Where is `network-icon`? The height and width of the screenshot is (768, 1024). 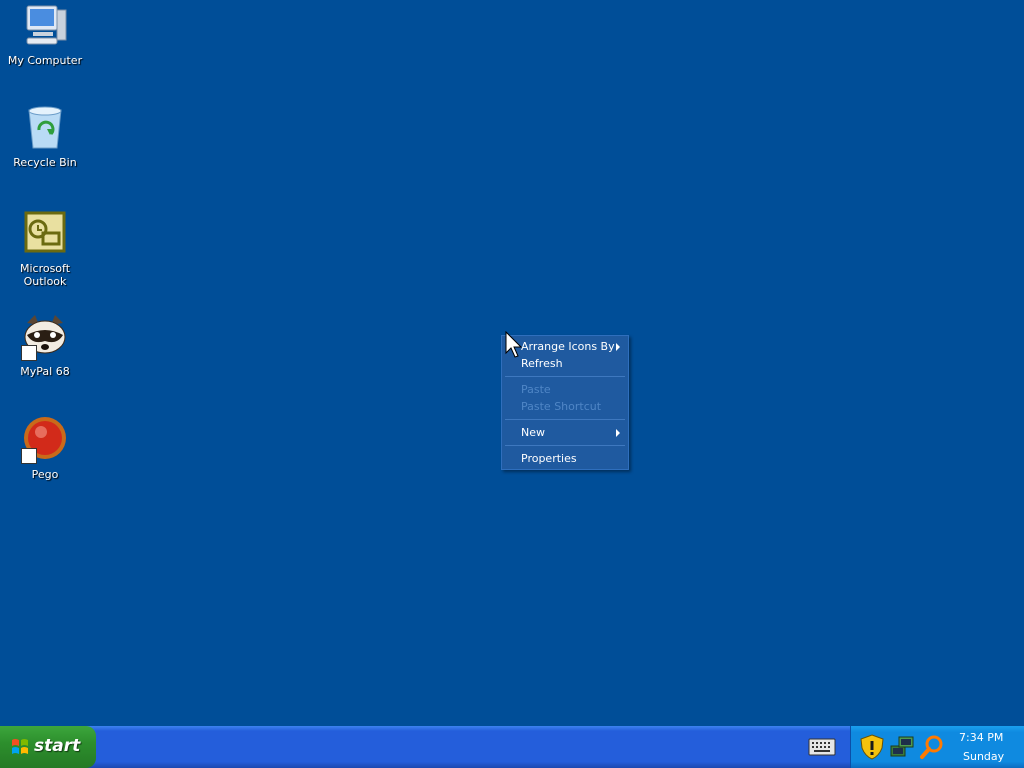 network-icon is located at coordinates (902, 747).